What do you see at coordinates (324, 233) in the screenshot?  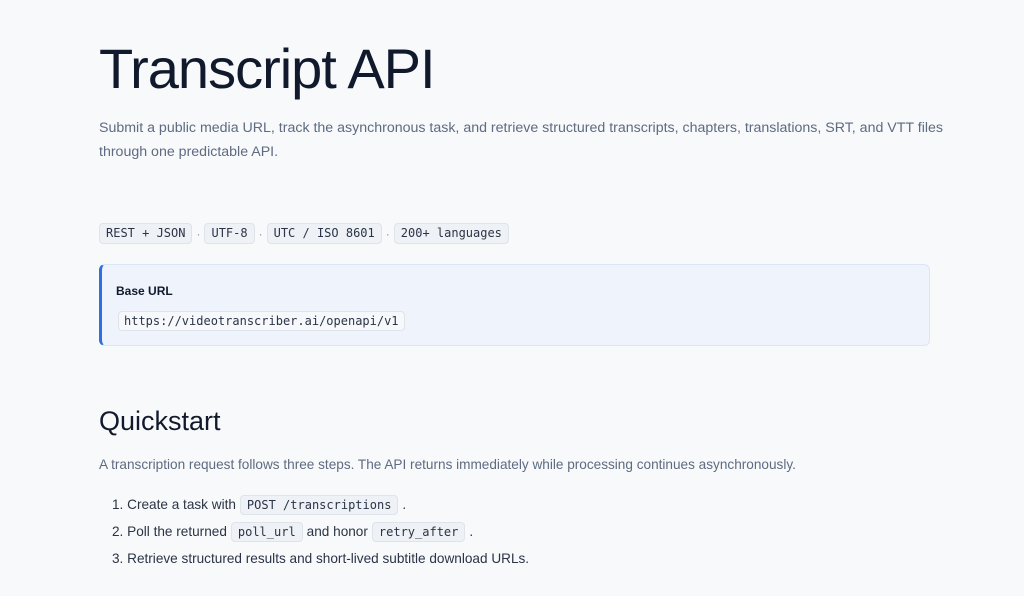 I see `tag-utc-iso: UTC / ISO 8601` at bounding box center [324, 233].